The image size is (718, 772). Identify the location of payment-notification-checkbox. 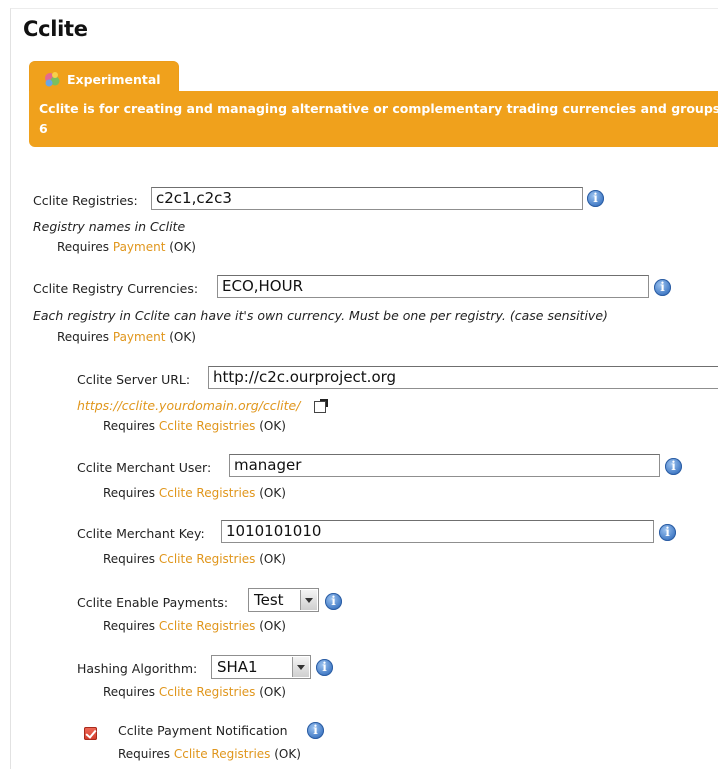
(90, 733).